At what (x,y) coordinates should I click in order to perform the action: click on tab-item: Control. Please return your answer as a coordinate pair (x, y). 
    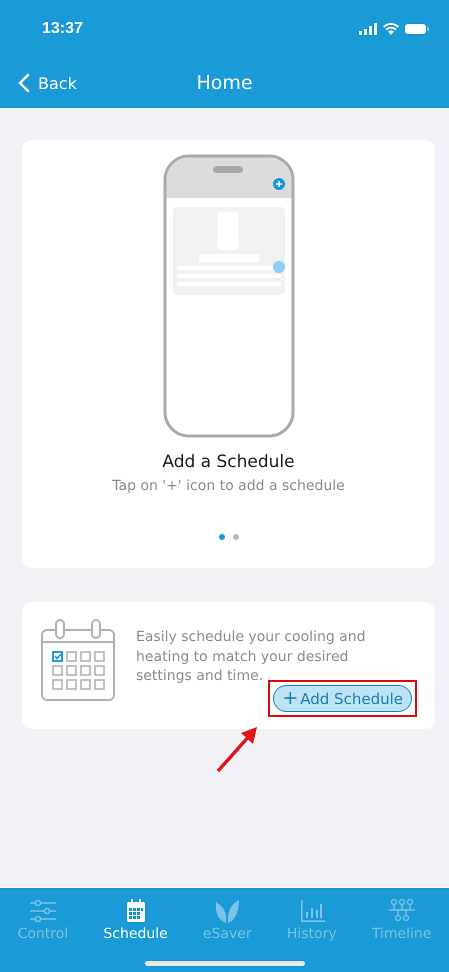
    Looking at the image, I should click on (43, 920).